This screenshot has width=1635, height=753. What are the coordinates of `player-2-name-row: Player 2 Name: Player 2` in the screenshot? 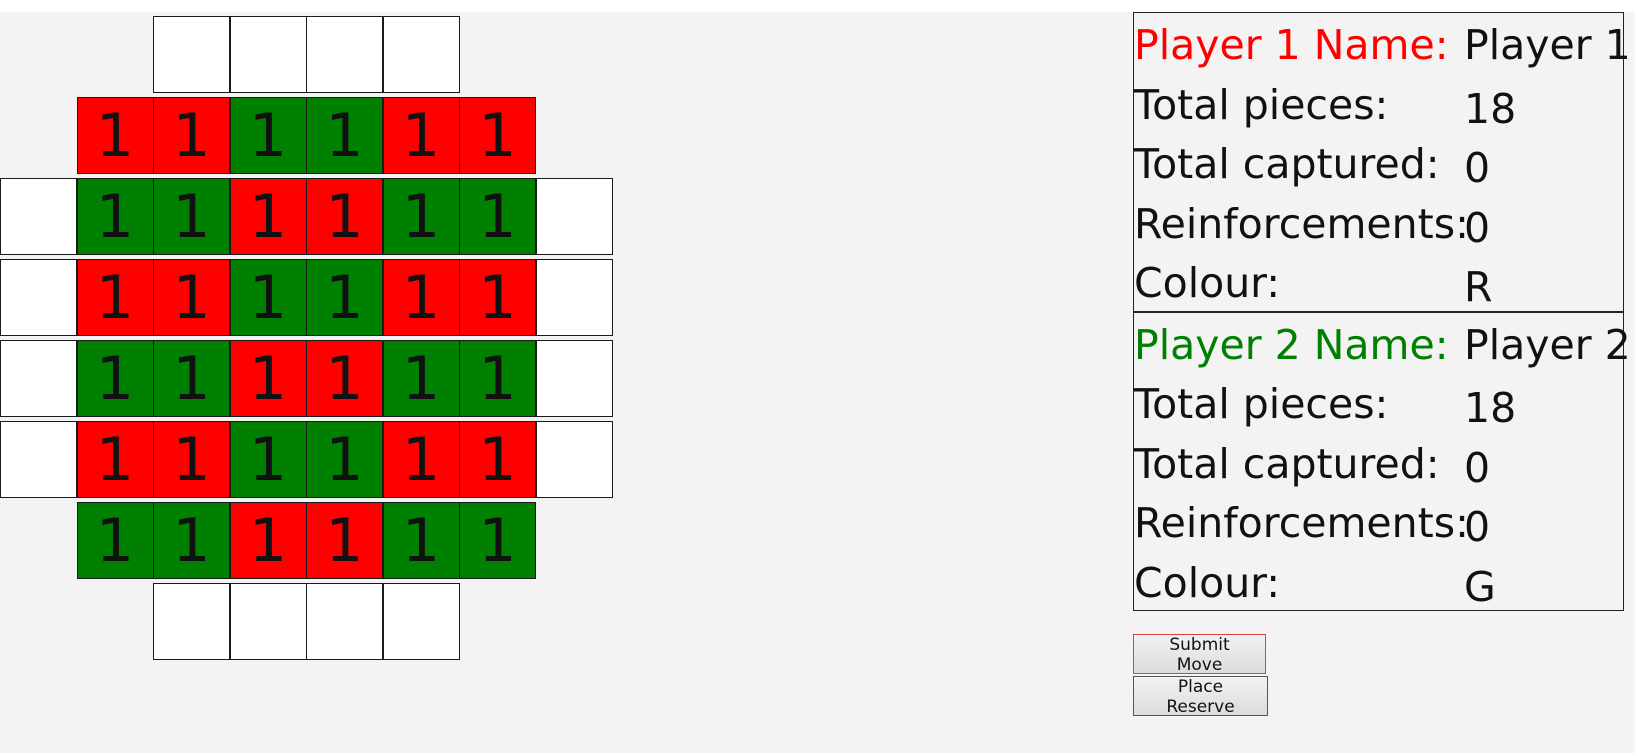 It's located at (1382, 343).